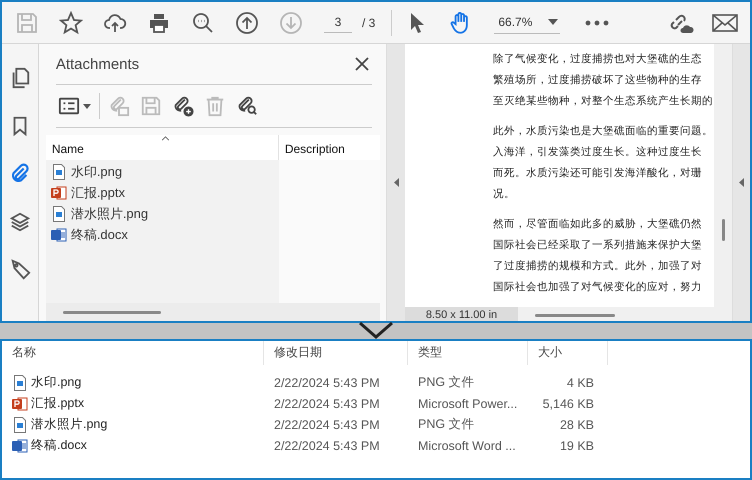  I want to click on document-text-line: 况。, so click(504, 194).